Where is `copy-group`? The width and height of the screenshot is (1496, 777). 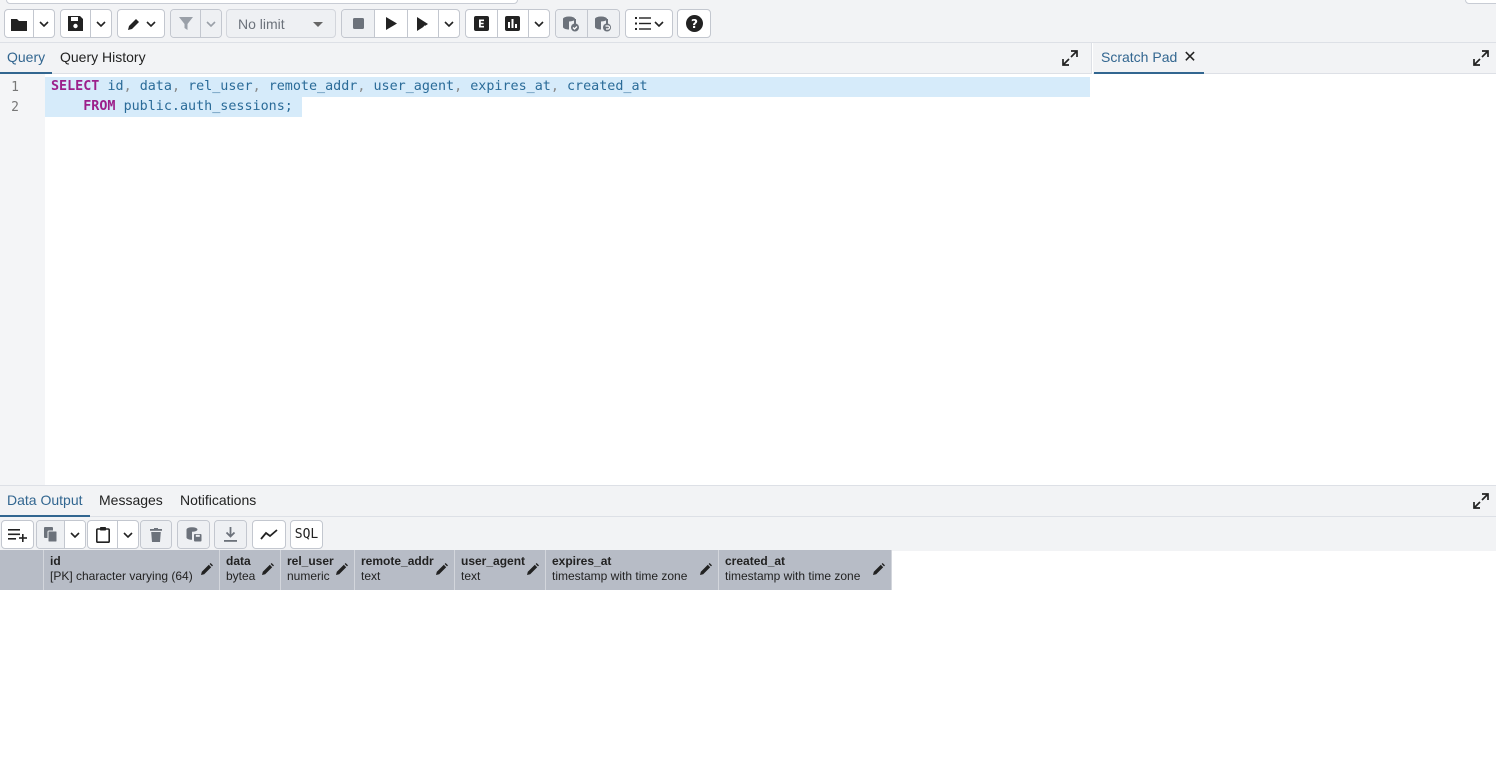 copy-group is located at coordinates (61, 534).